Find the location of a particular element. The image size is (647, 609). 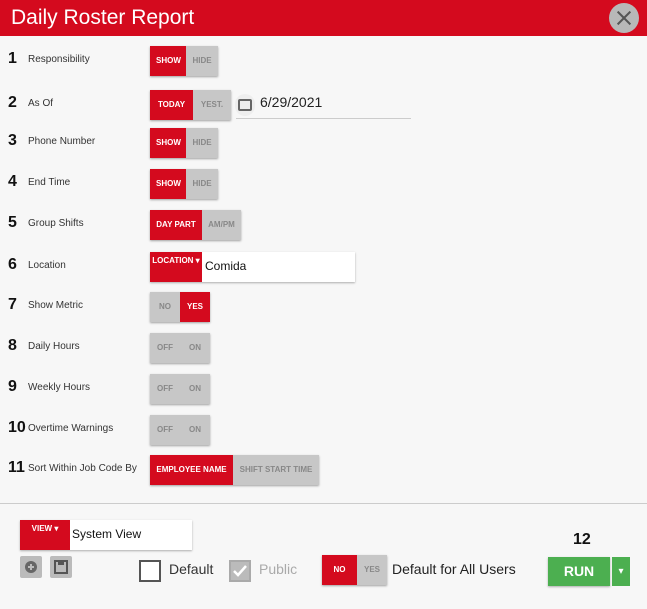

row-label: Phone Number is located at coordinates (62, 141).